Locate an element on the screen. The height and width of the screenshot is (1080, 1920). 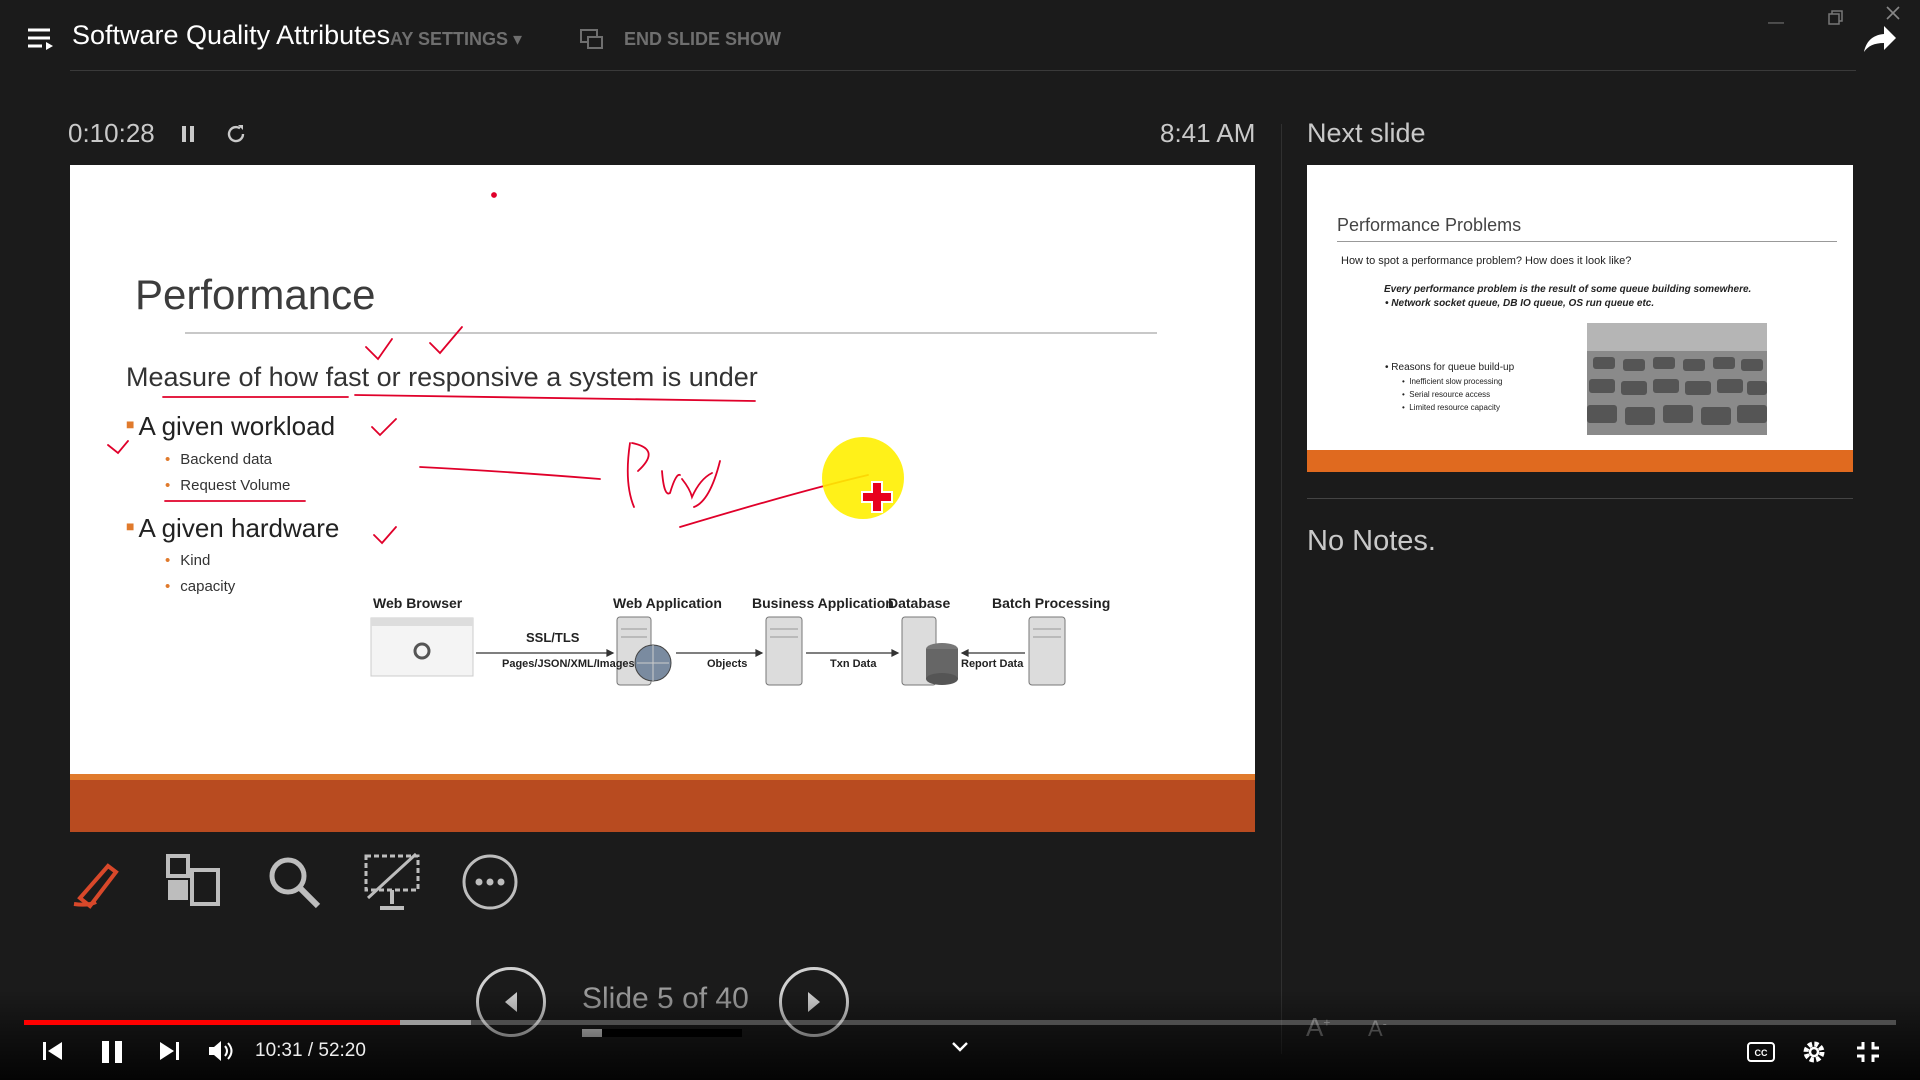
video-progress-bar is located at coordinates (960, 1022).